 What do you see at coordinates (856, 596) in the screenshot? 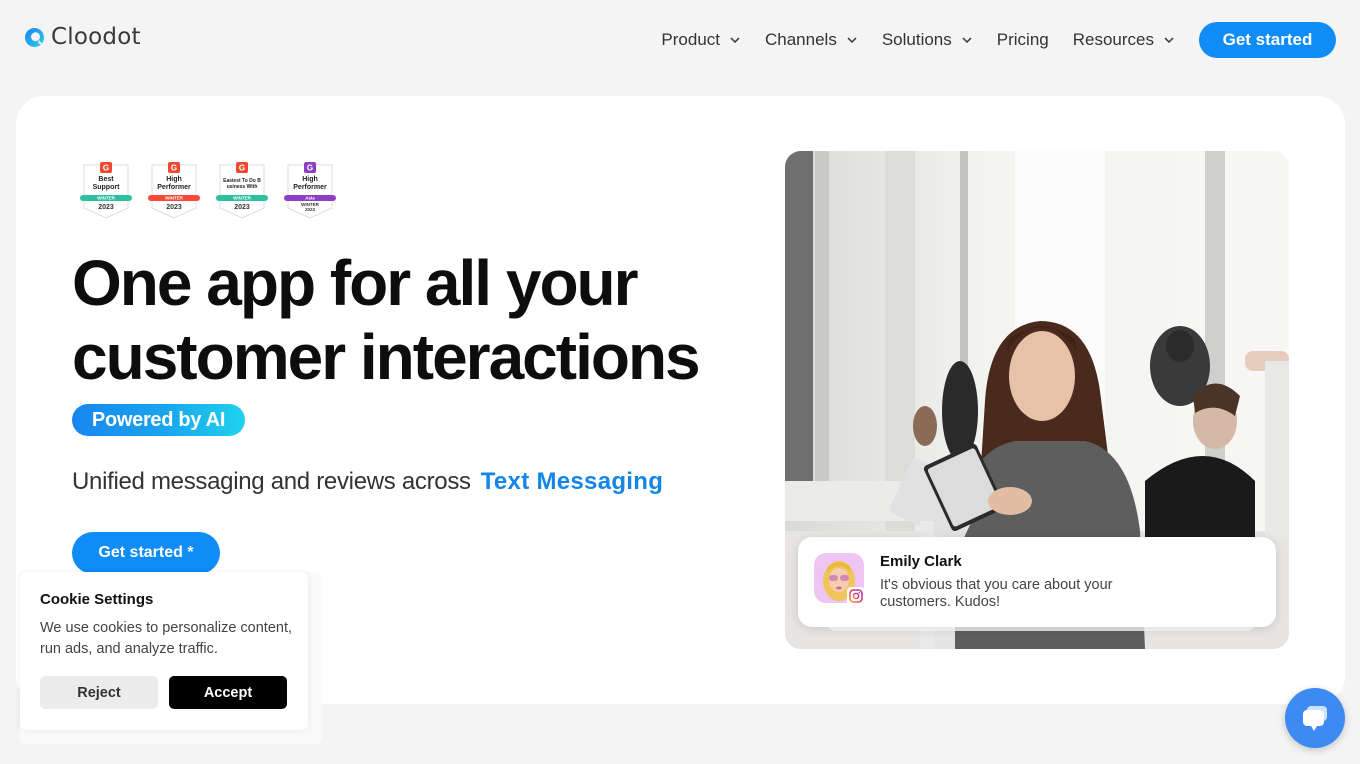
I see `instagram-icon` at bounding box center [856, 596].